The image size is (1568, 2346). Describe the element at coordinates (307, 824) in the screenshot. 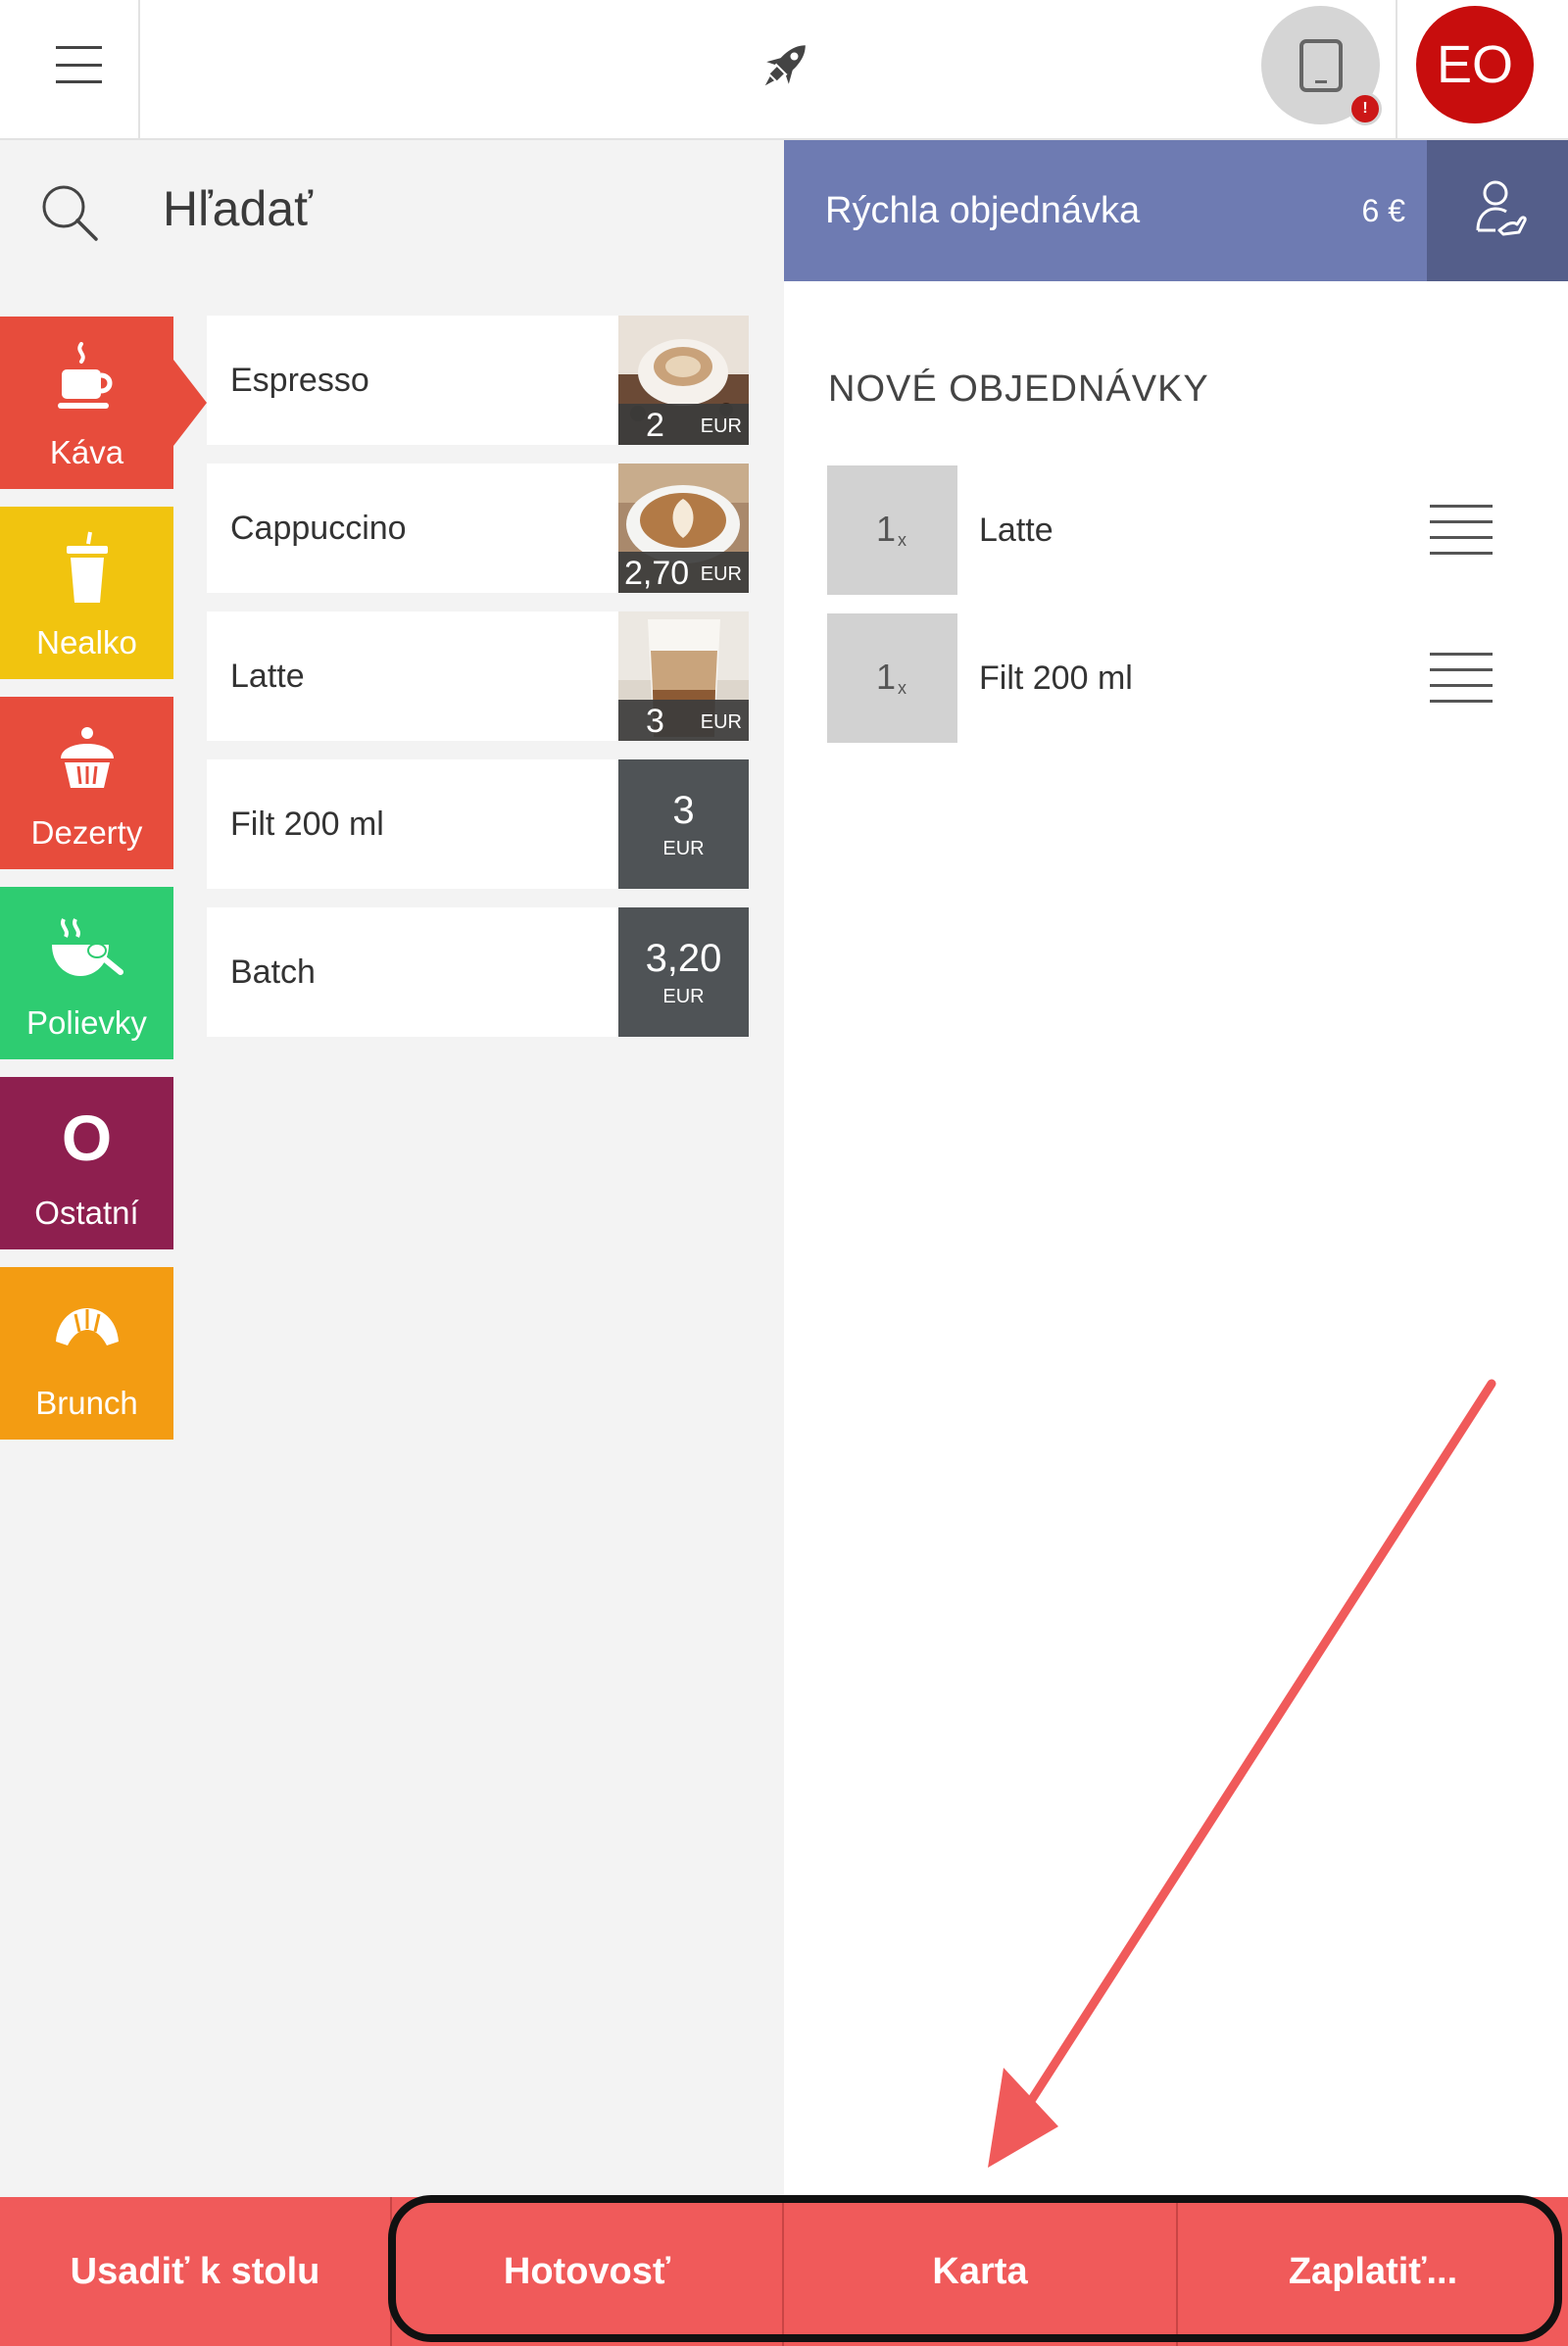

I see `product-name: Filt 200 ml` at that location.